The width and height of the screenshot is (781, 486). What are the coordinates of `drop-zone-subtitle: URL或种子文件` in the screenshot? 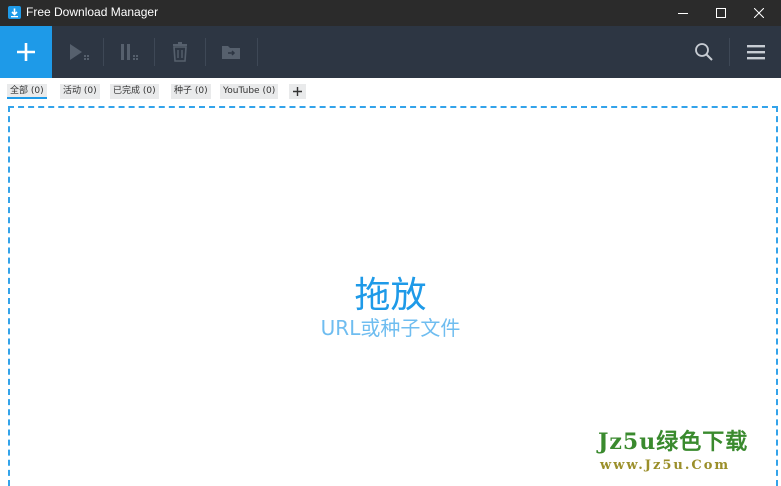 It's located at (390, 328).